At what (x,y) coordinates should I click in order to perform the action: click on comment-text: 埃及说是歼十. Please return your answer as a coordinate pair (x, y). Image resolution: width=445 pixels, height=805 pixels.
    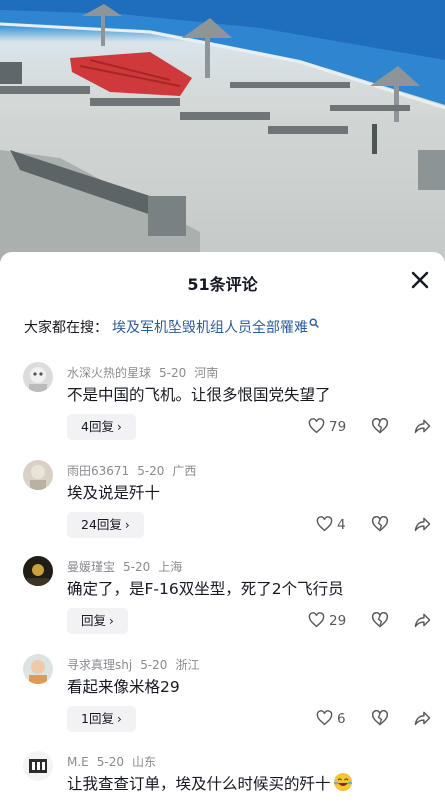
    Looking at the image, I should click on (114, 493).